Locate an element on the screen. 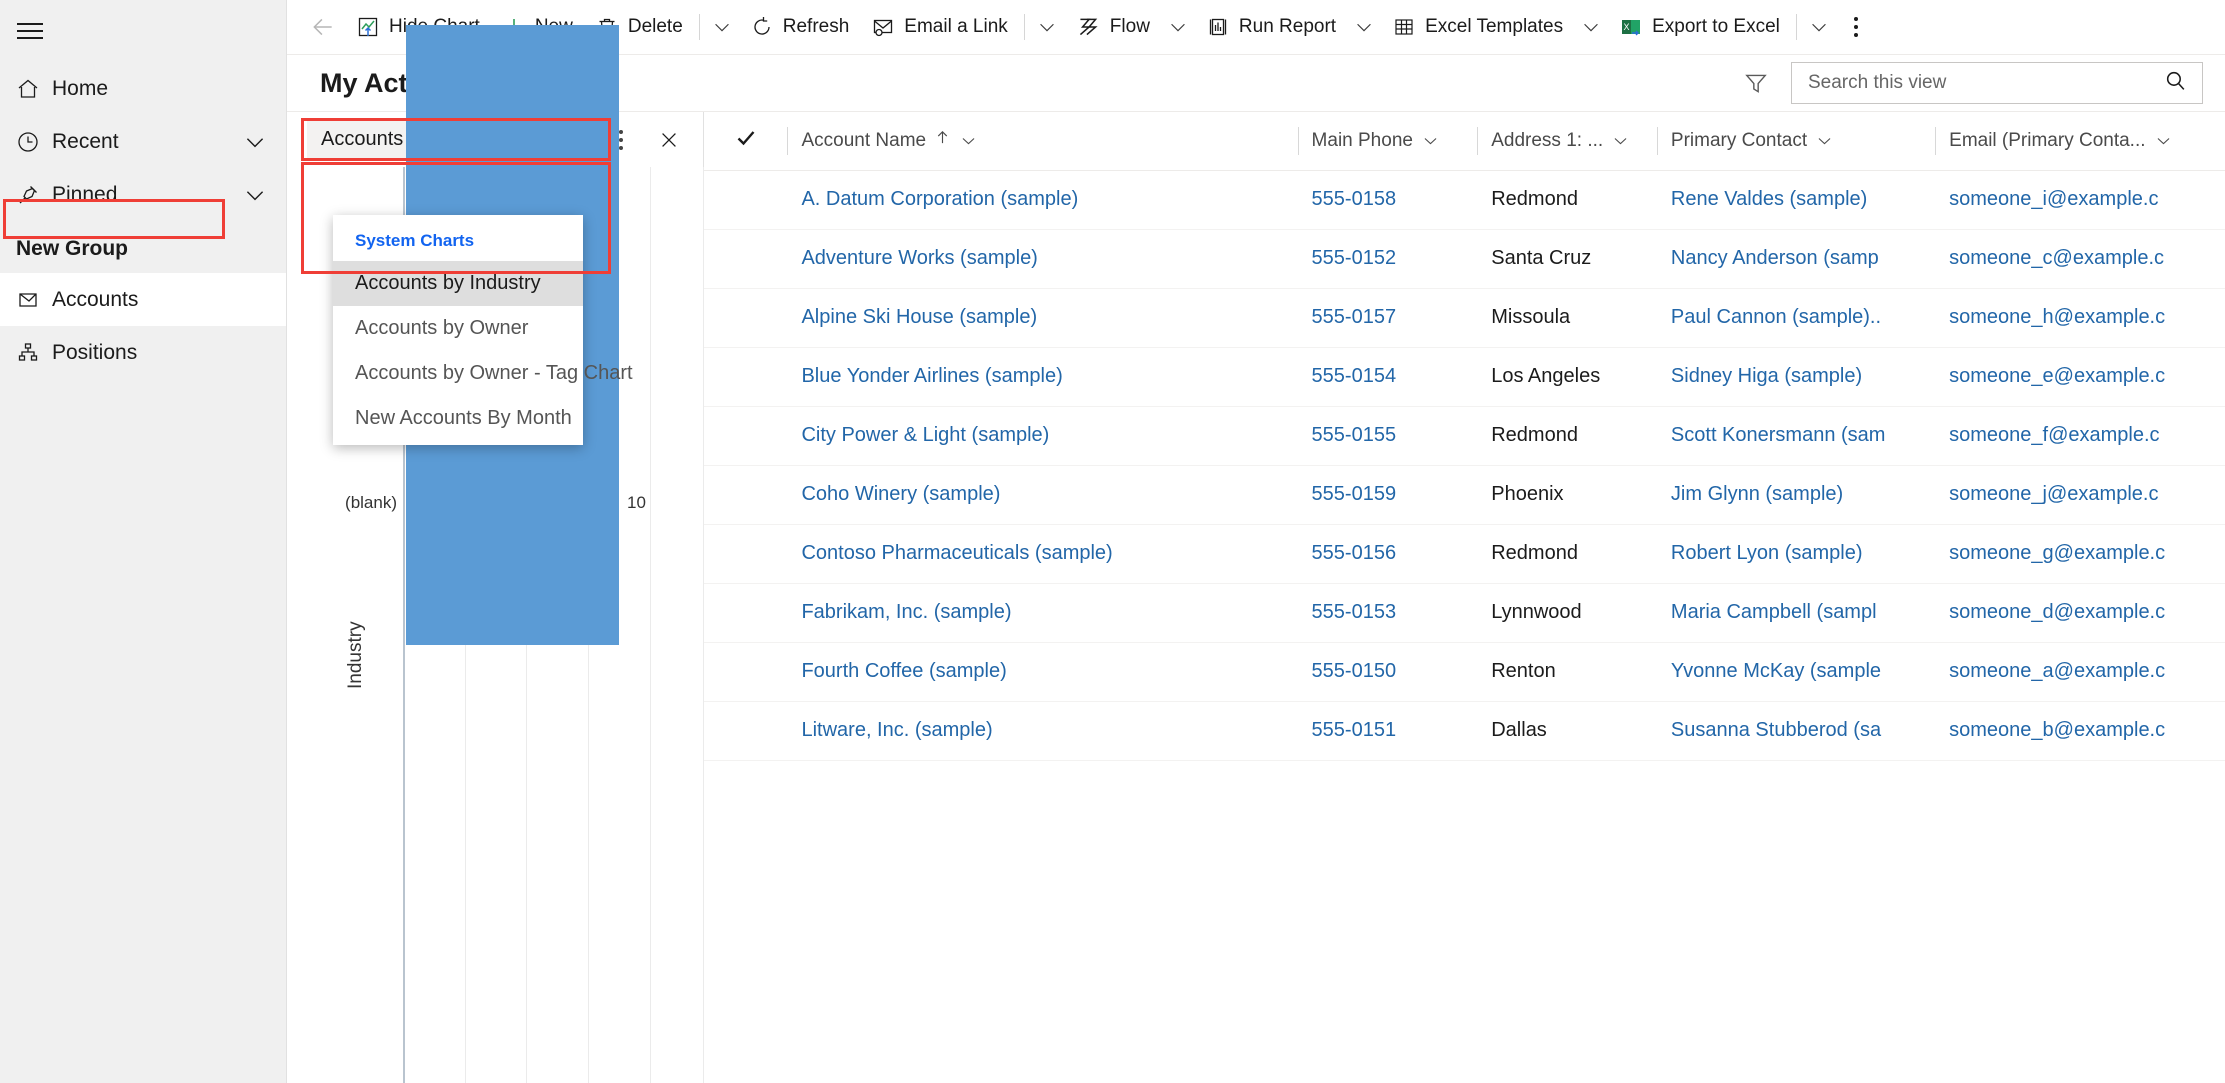 This screenshot has width=2225, height=1083. run-report-button: Run Report is located at coordinates (1271, 27).